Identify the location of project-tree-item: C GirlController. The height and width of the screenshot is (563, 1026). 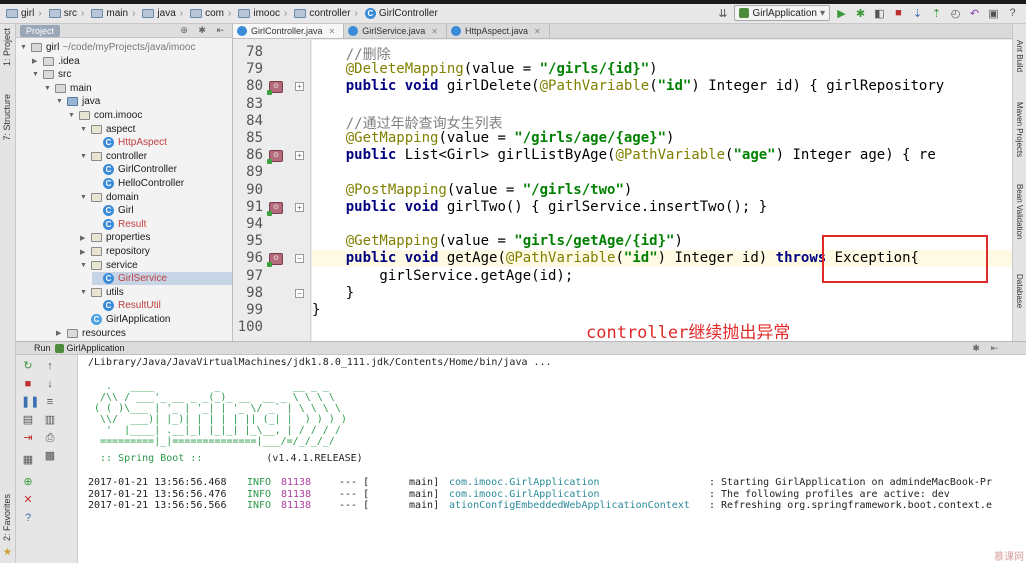
(134, 169).